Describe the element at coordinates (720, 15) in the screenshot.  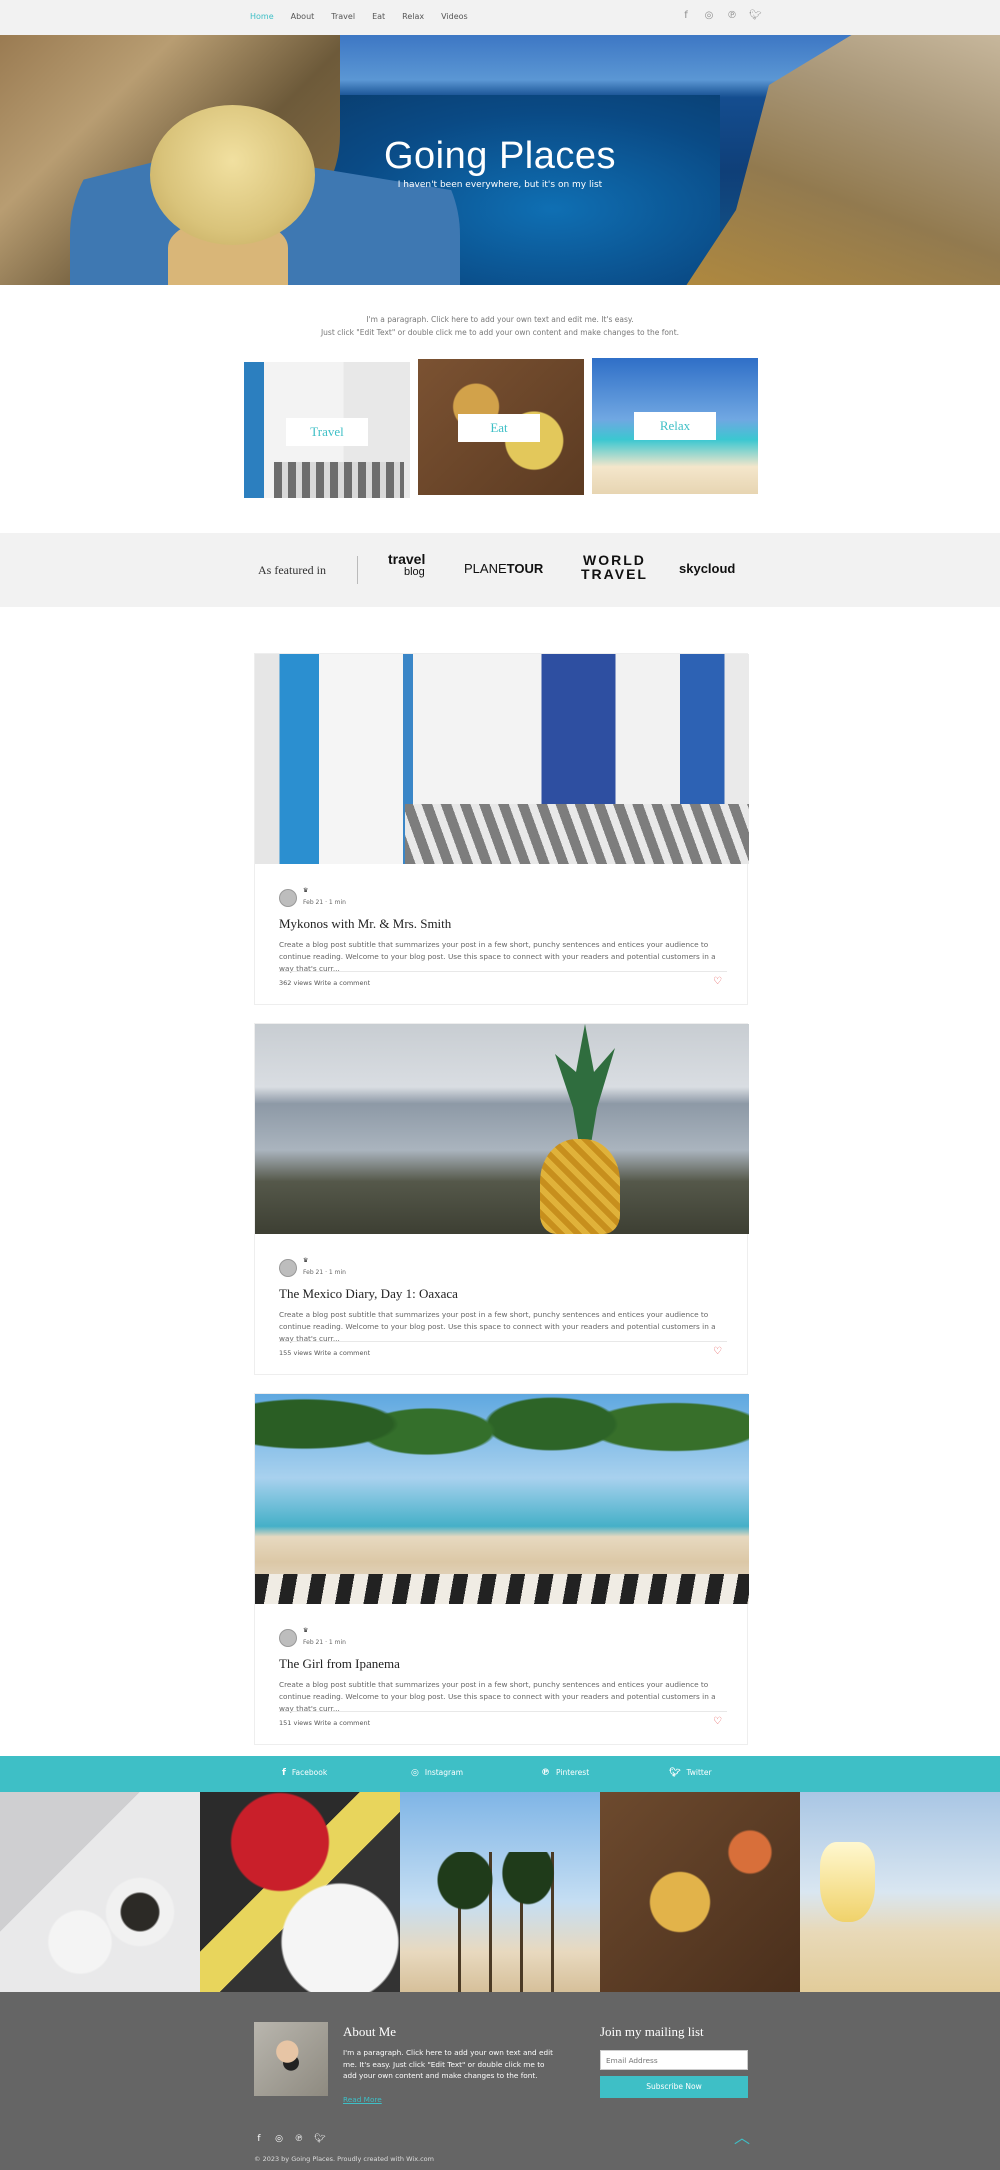
I see `header-social-bar: f ◎ ℗ 🐦︎` at that location.